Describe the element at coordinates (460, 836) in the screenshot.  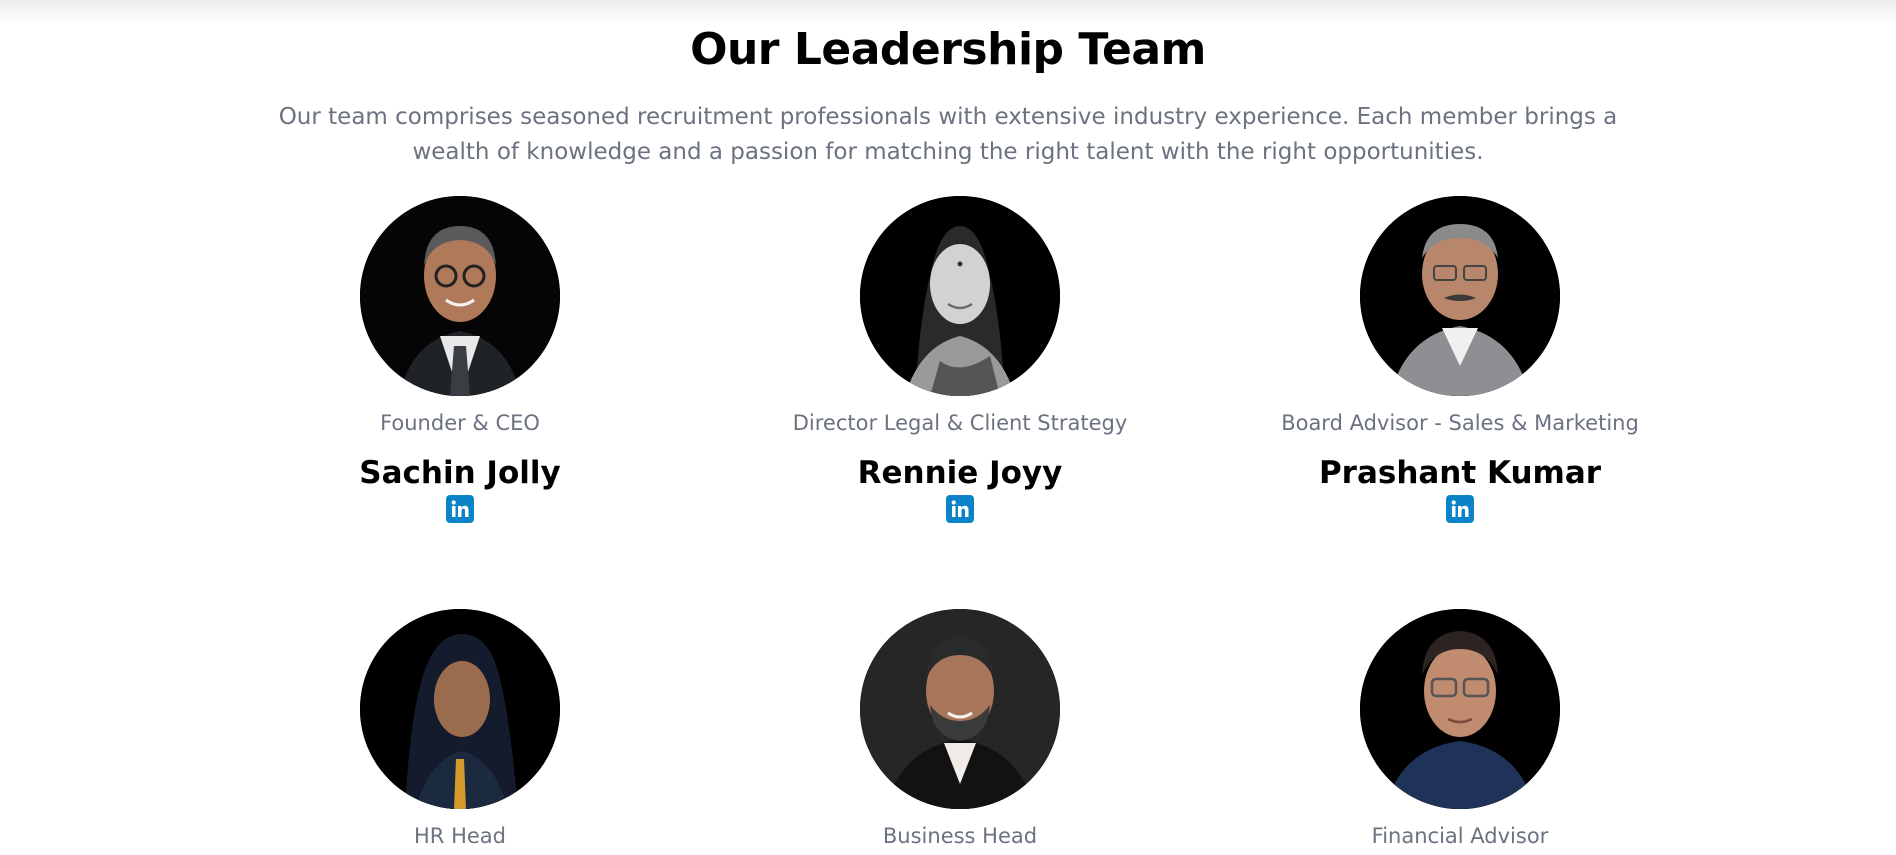
I see `member-role: HR Head` at that location.